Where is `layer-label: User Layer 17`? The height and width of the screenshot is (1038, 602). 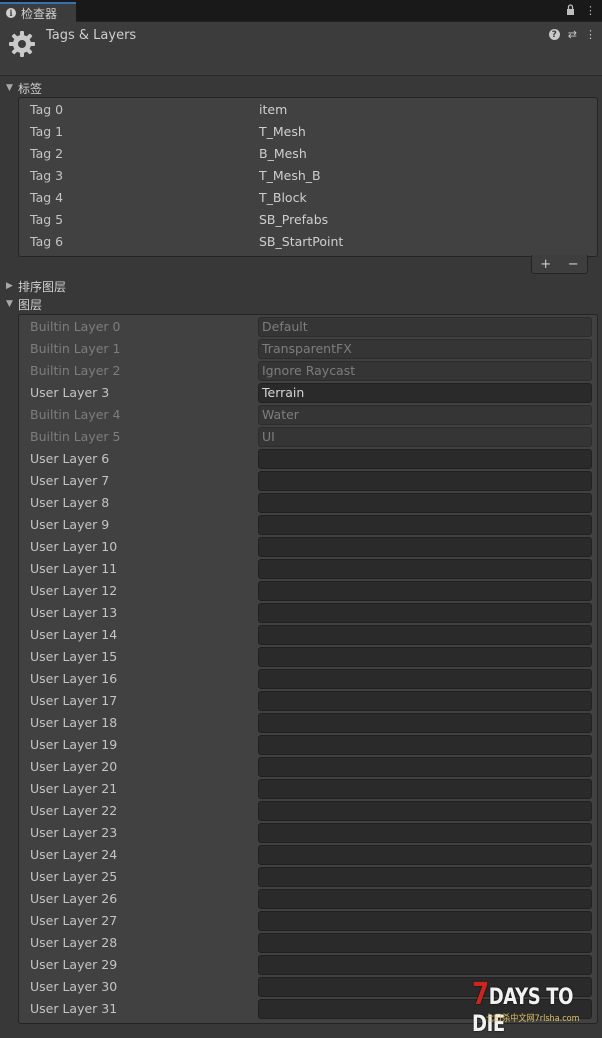 layer-label: User Layer 17 is located at coordinates (74, 700).